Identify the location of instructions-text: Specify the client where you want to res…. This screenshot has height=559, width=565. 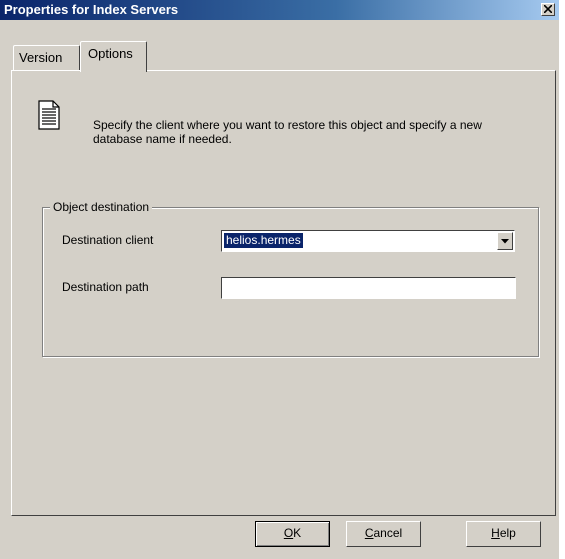
(287, 132).